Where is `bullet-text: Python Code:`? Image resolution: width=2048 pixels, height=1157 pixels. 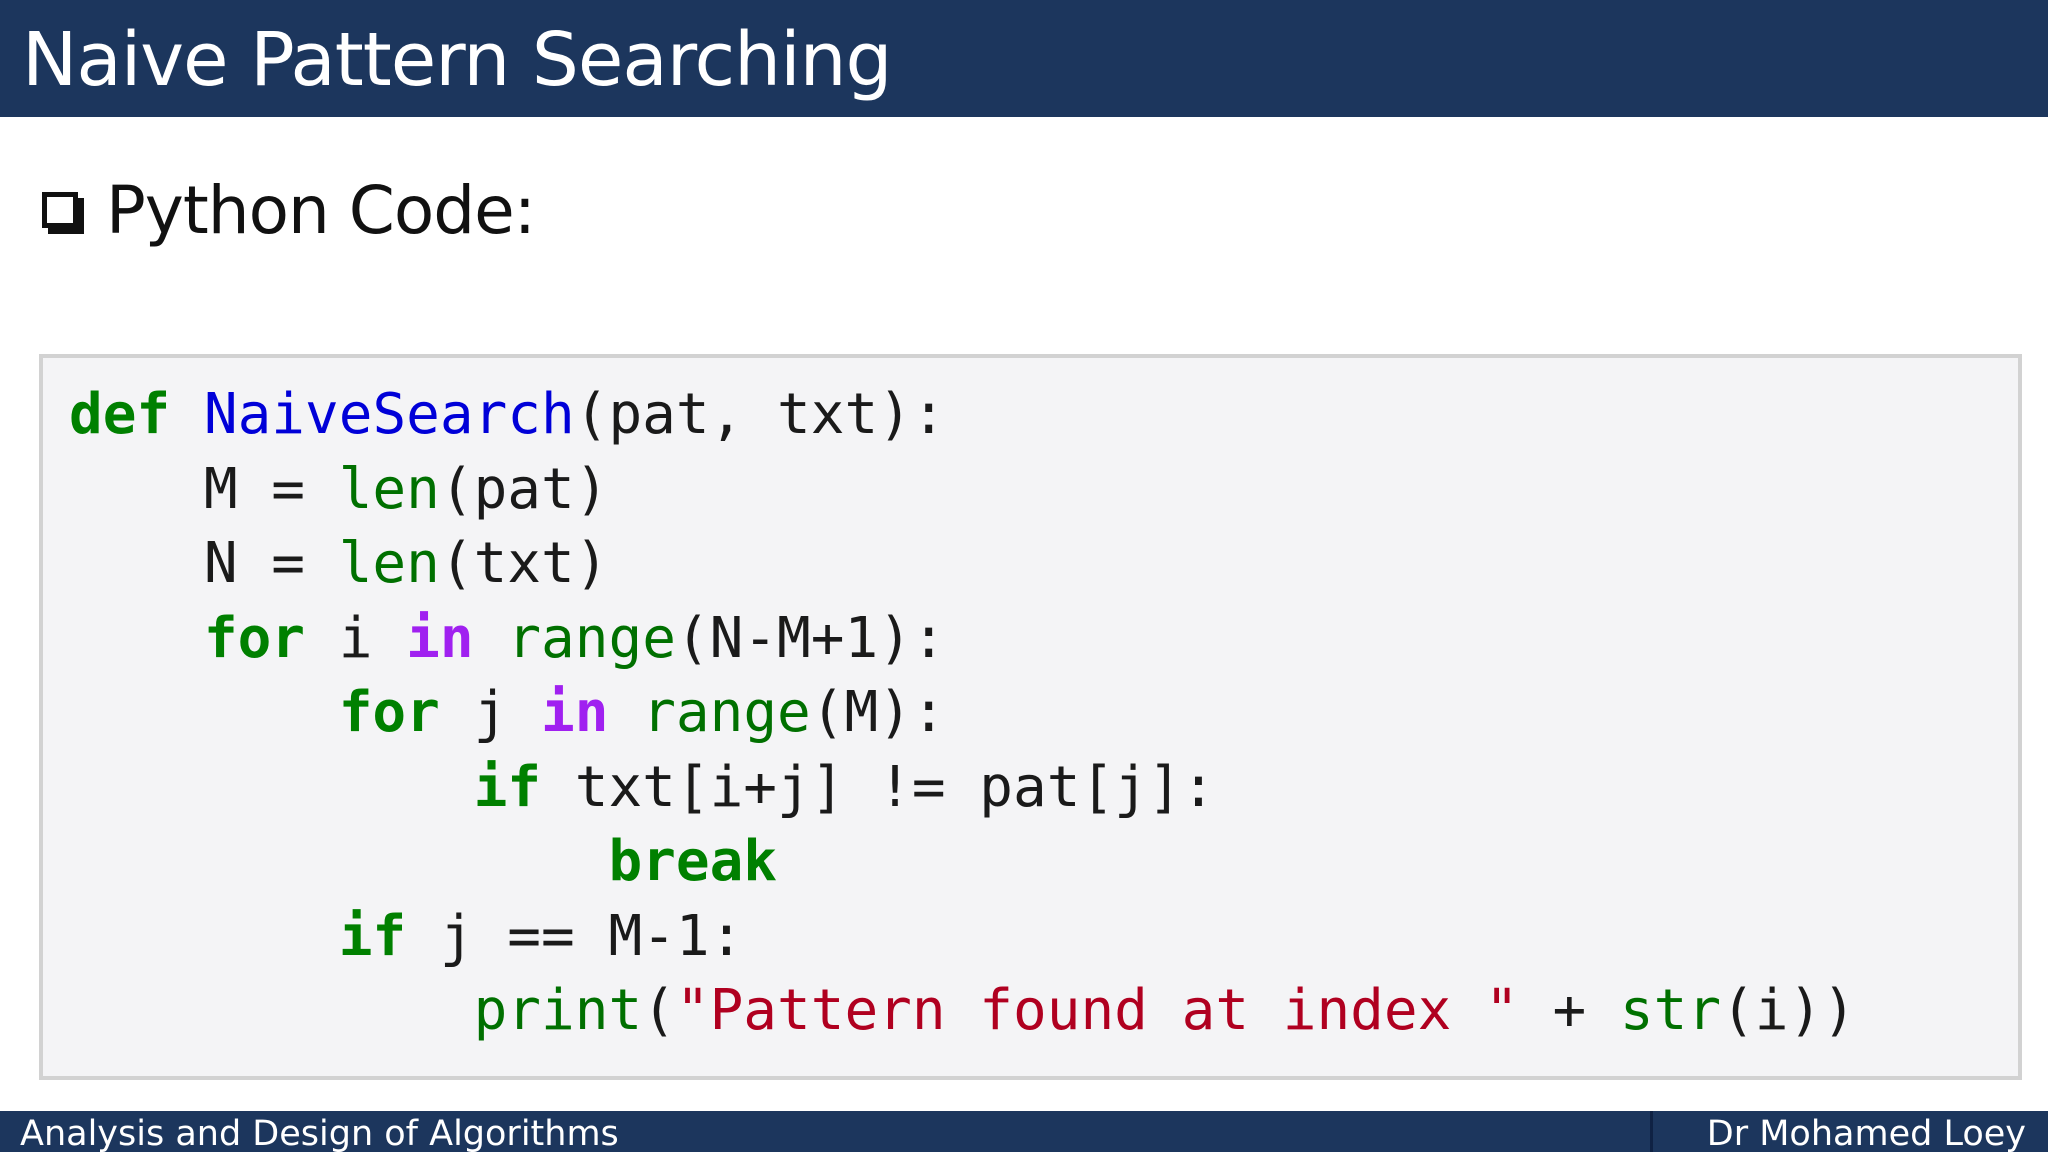
bullet-text: Python Code: is located at coordinates (321, 210).